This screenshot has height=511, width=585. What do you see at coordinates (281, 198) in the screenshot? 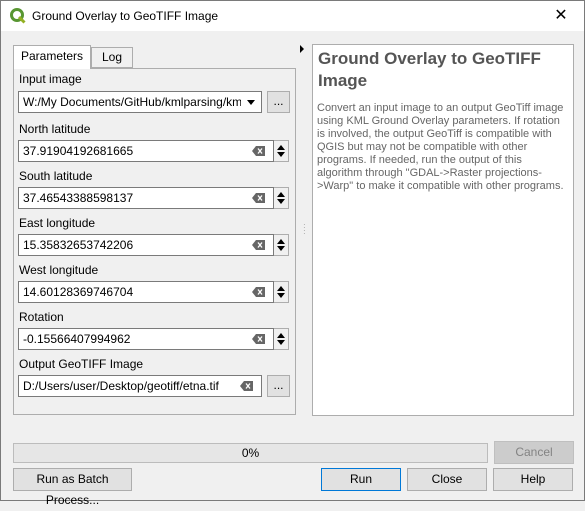
I see `south-latitude-stepper` at bounding box center [281, 198].